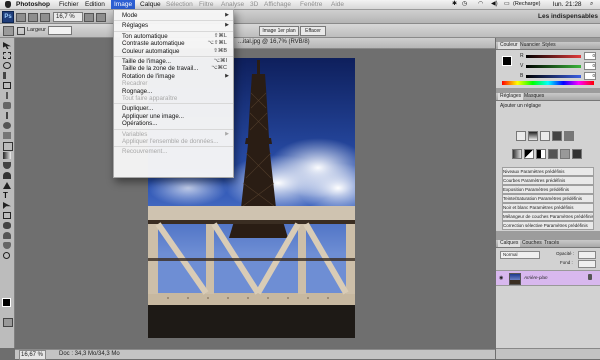 The image size is (600, 360). I want to click on marquee-tool-icon, so click(7, 55).